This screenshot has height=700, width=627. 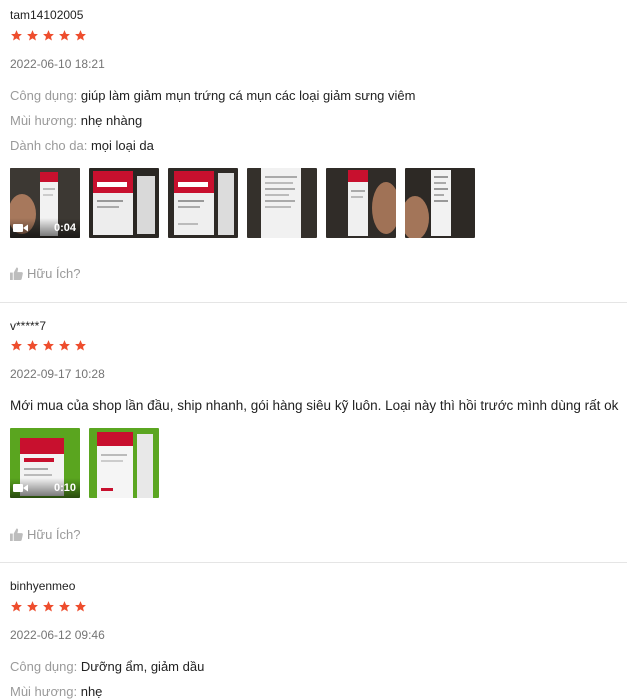 I want to click on video-duration: 0:04, so click(x=64, y=228).